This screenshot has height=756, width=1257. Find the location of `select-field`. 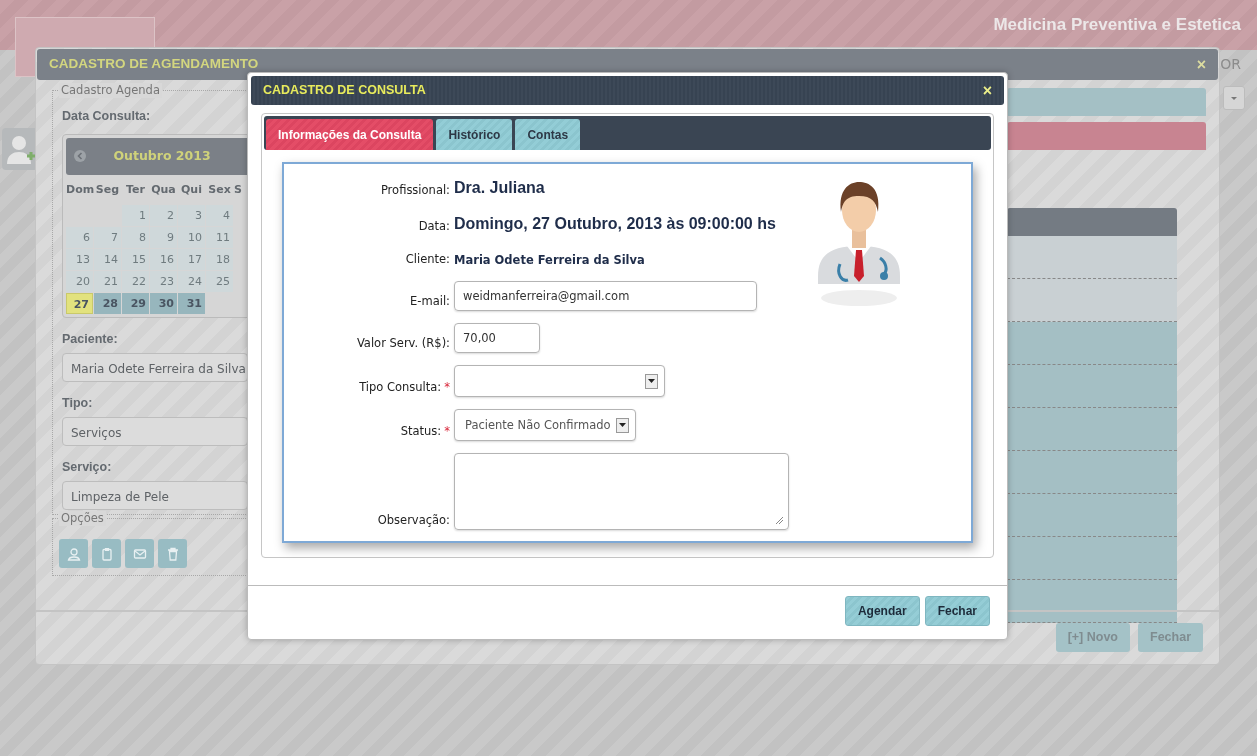

select-field is located at coordinates (559, 381).